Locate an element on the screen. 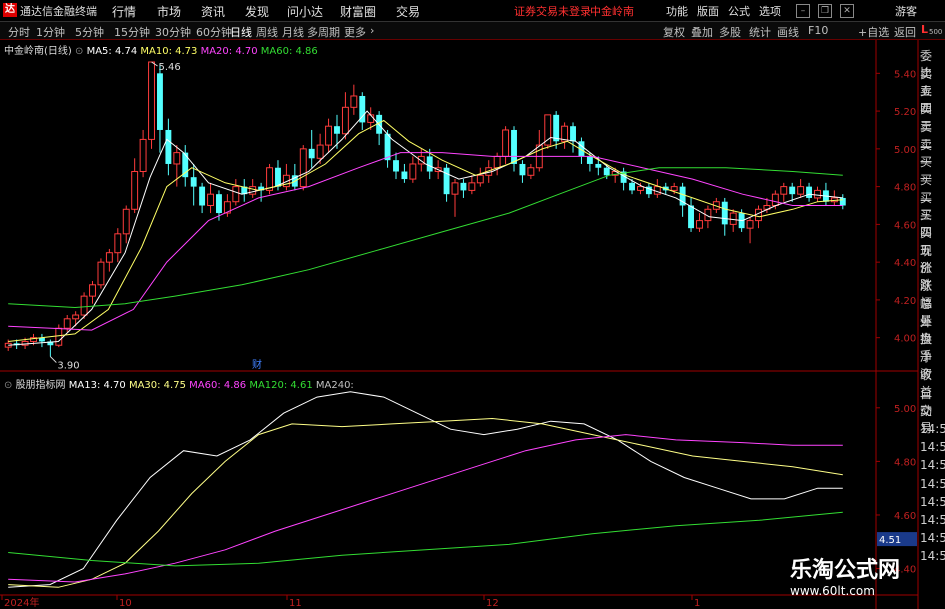 The height and width of the screenshot is (609, 945). menu-function: 功能 is located at coordinates (677, 11).